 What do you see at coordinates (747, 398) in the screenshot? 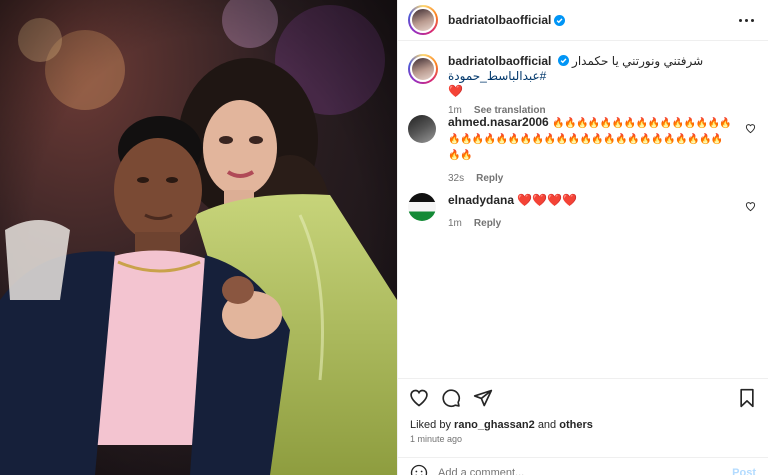
I see `save-bookmark-icon` at bounding box center [747, 398].